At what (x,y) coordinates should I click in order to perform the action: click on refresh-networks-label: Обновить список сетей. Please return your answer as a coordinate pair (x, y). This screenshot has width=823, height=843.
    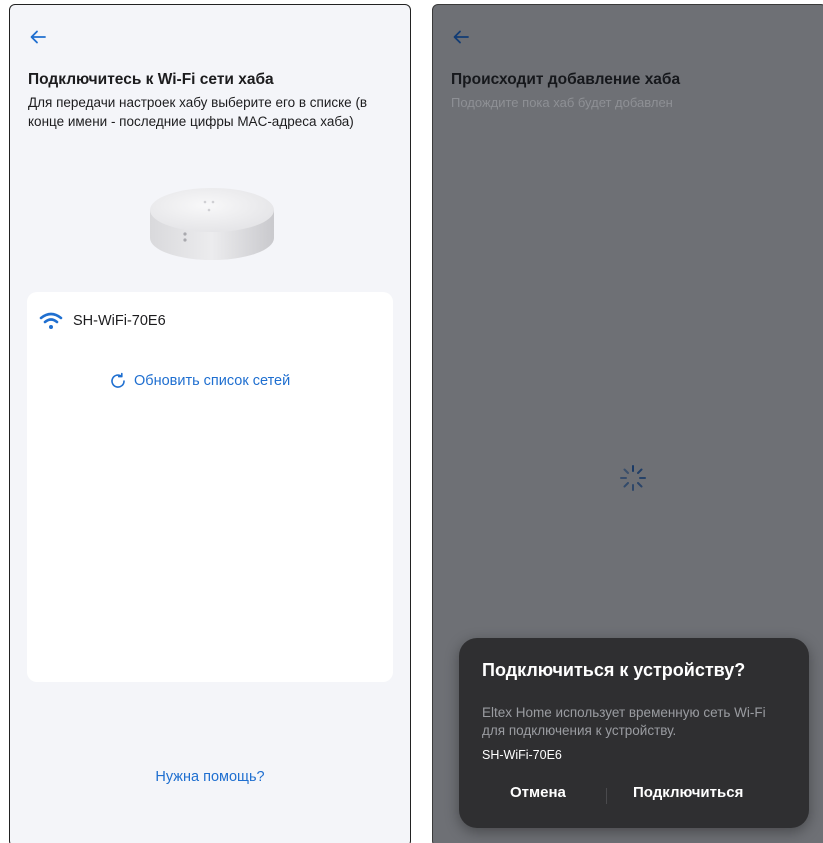
    Looking at the image, I should click on (212, 381).